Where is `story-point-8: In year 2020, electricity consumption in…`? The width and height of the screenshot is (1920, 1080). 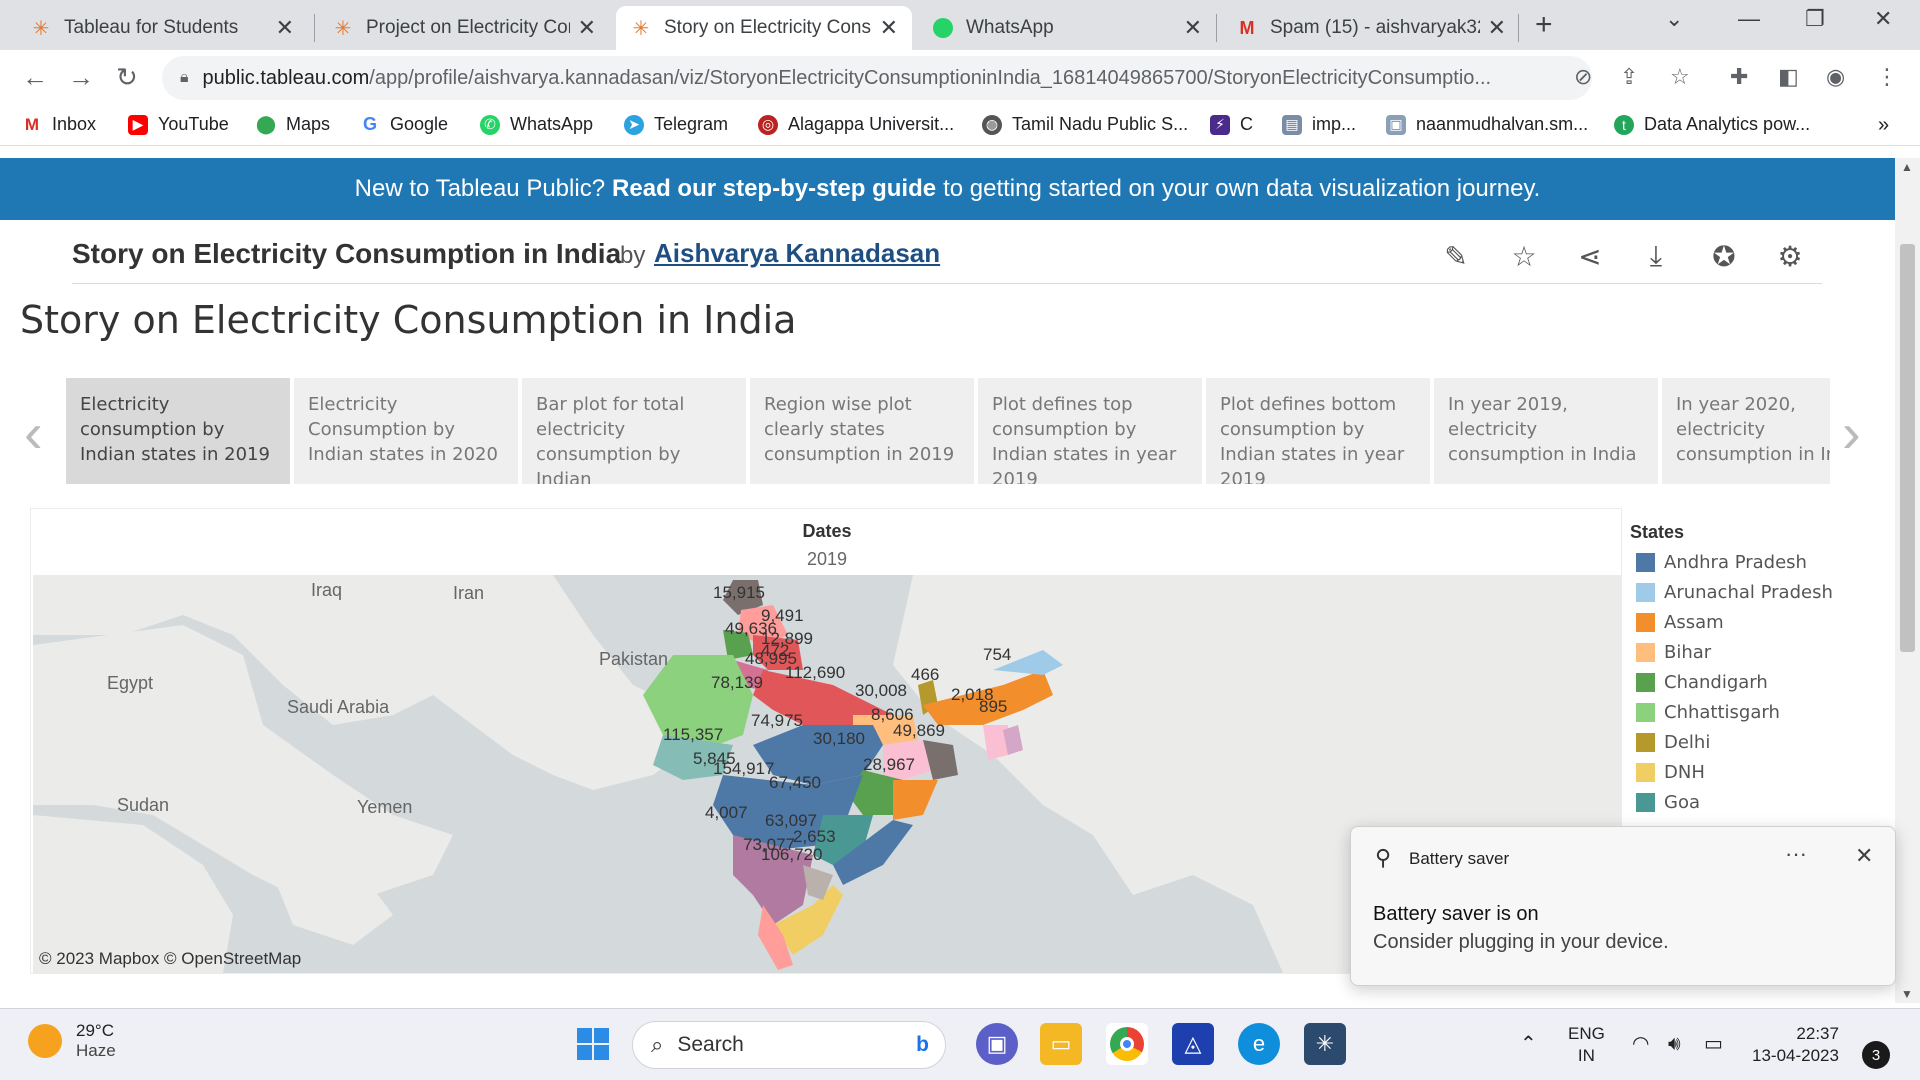 story-point-8: In year 2020, electricity consumption in… is located at coordinates (1746, 431).